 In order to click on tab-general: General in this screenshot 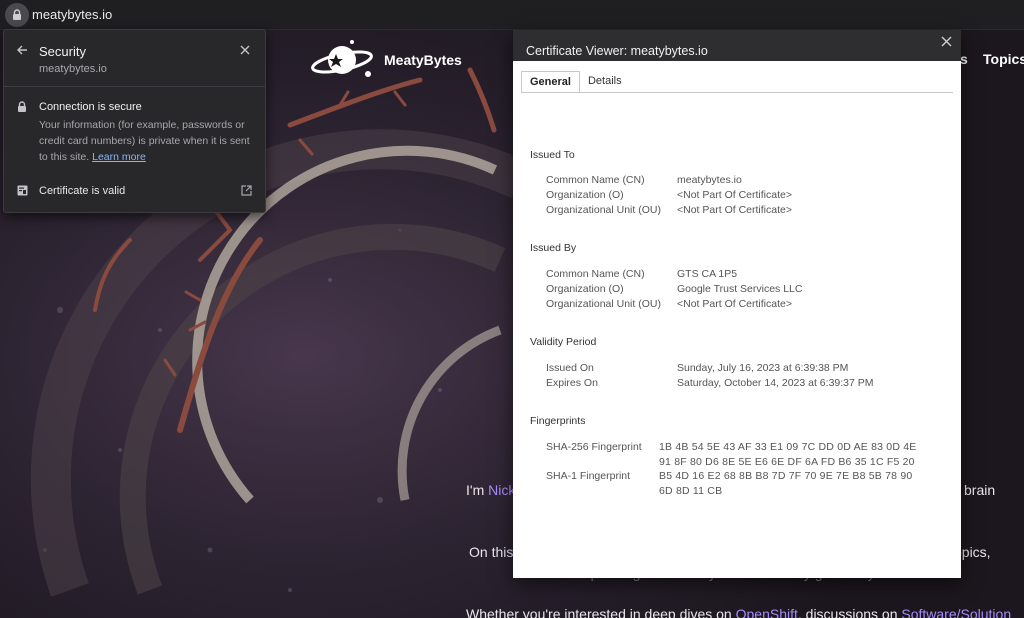, I will do `click(550, 82)`.